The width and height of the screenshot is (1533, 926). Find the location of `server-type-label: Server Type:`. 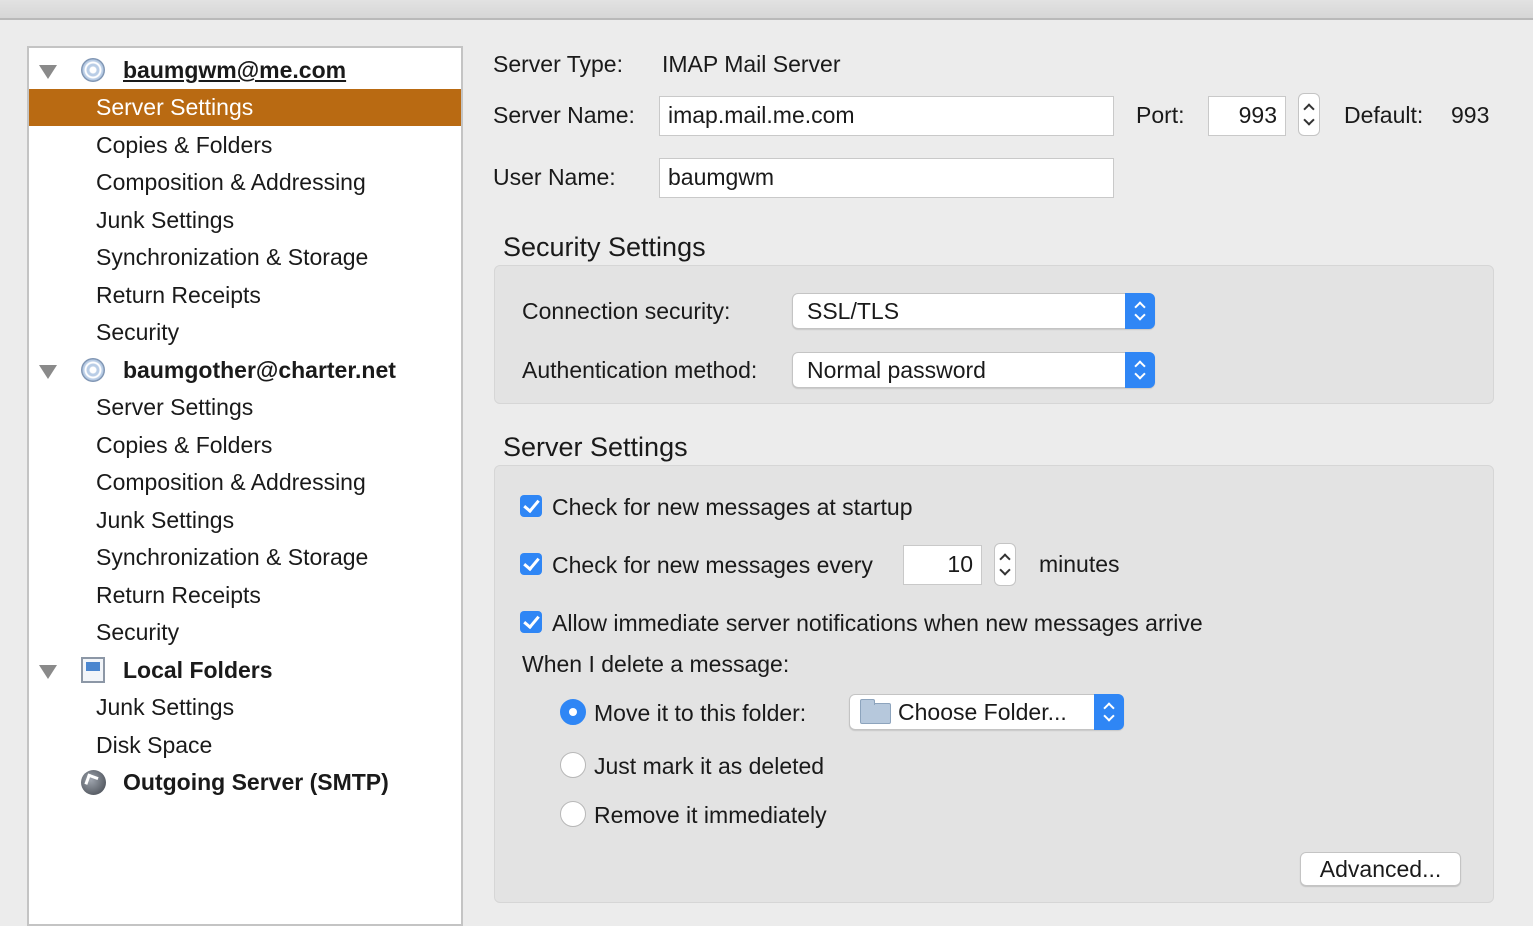

server-type-label: Server Type: is located at coordinates (558, 64).